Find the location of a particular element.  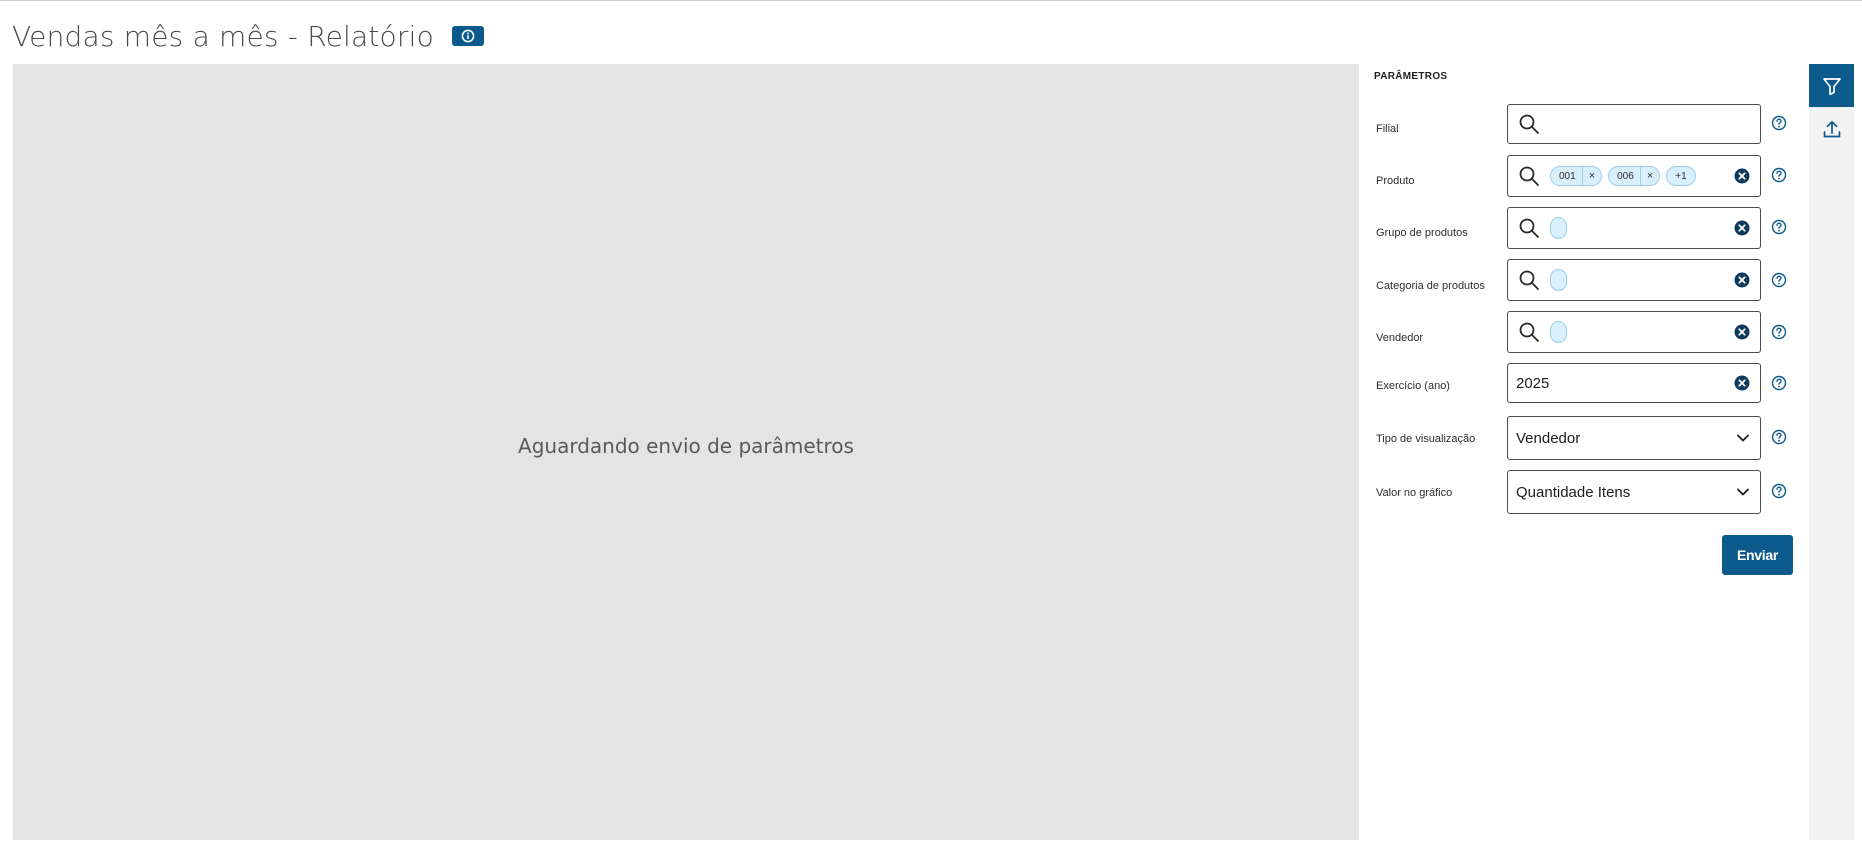

tipo-visualizacao-label: Tipo de visualização is located at coordinates (1426, 439).